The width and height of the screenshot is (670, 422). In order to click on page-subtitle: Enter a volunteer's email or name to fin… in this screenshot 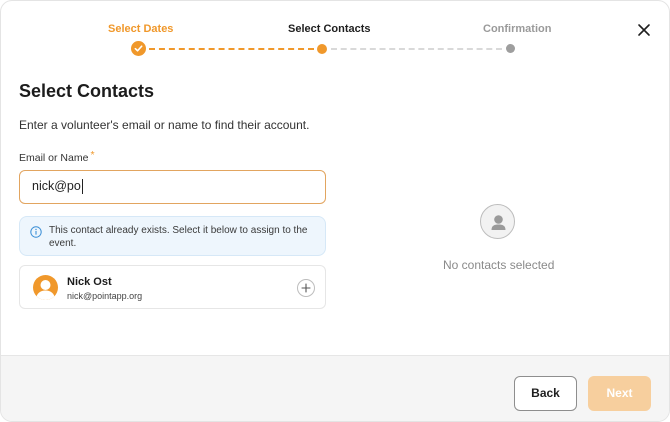, I will do `click(164, 125)`.